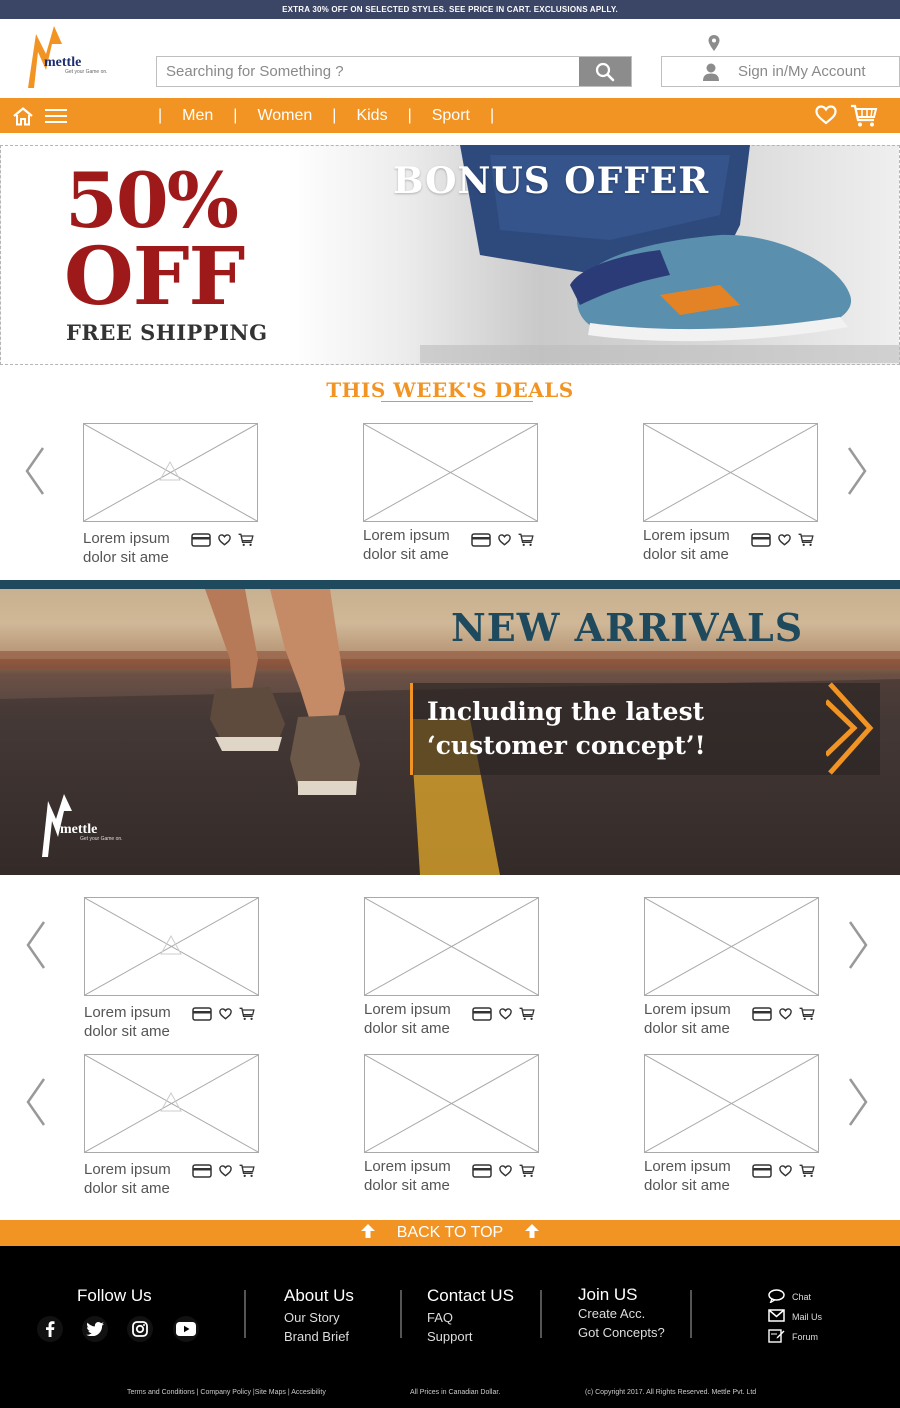 The height and width of the screenshot is (1408, 900). What do you see at coordinates (858, 1102) in the screenshot?
I see `arrivals-row2-arrow-right-icon` at bounding box center [858, 1102].